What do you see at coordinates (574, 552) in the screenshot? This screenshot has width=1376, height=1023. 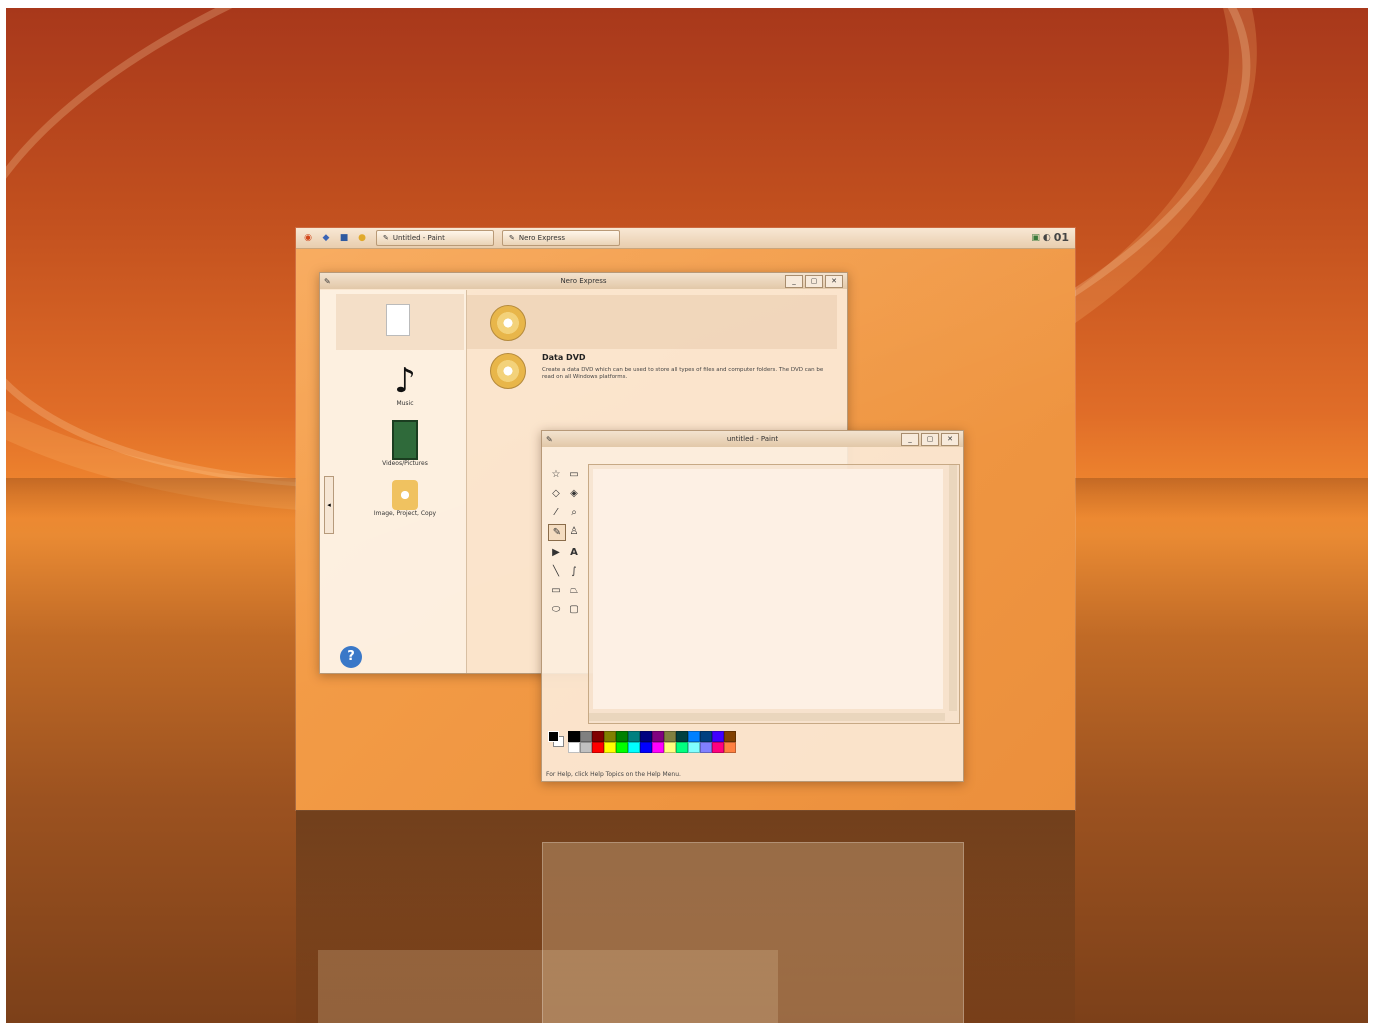 I see `text-icon: A` at bounding box center [574, 552].